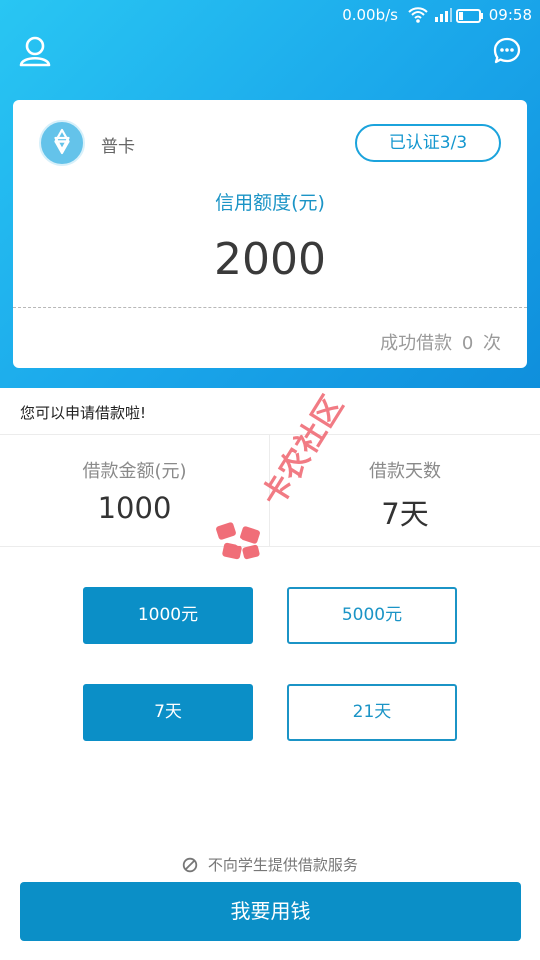 The width and height of the screenshot is (540, 960). Describe the element at coordinates (190, 865) in the screenshot. I see `prohibited-icon` at that location.